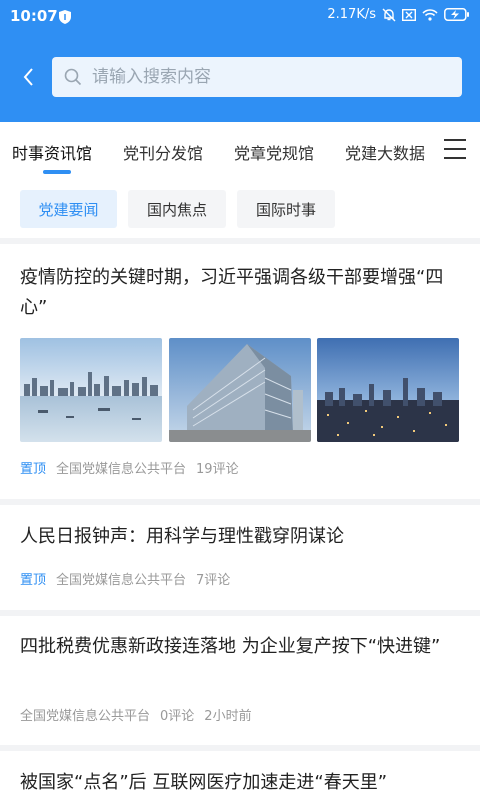 The width and height of the screenshot is (480, 800). I want to click on sim-icon, so click(409, 14).